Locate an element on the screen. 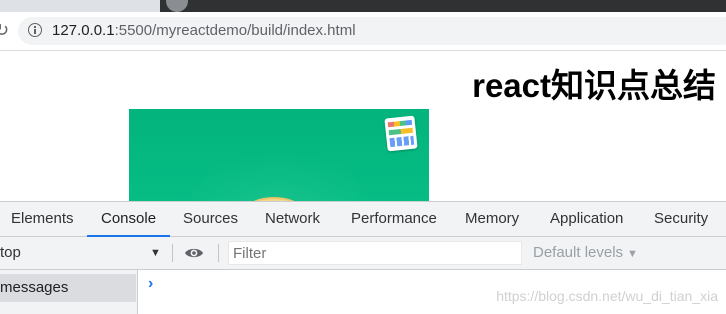  watermark: https://blog.csdn.net/wu_di_tian_xia is located at coordinates (607, 296).